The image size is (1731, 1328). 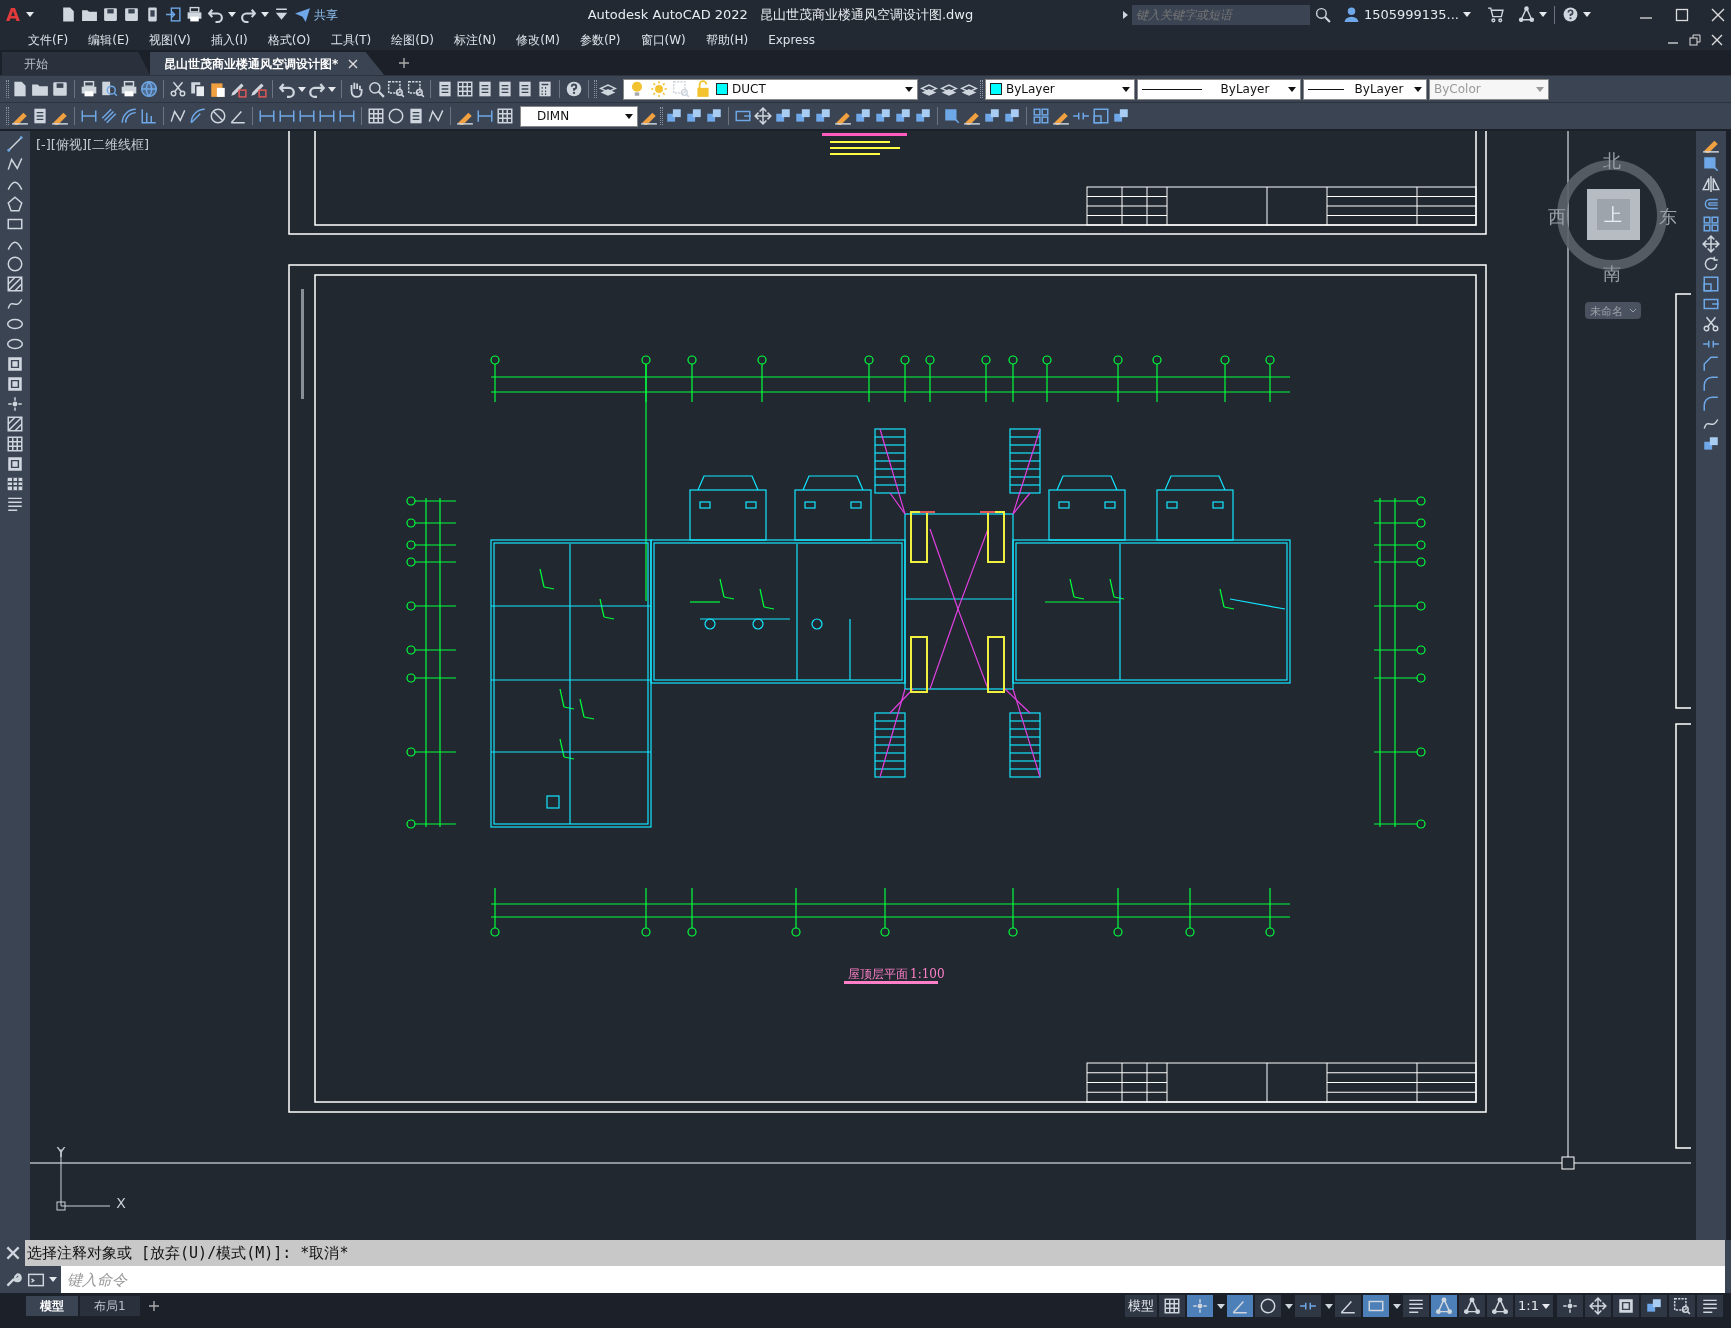 I want to click on text-lines-icon, so click(x=15, y=504).